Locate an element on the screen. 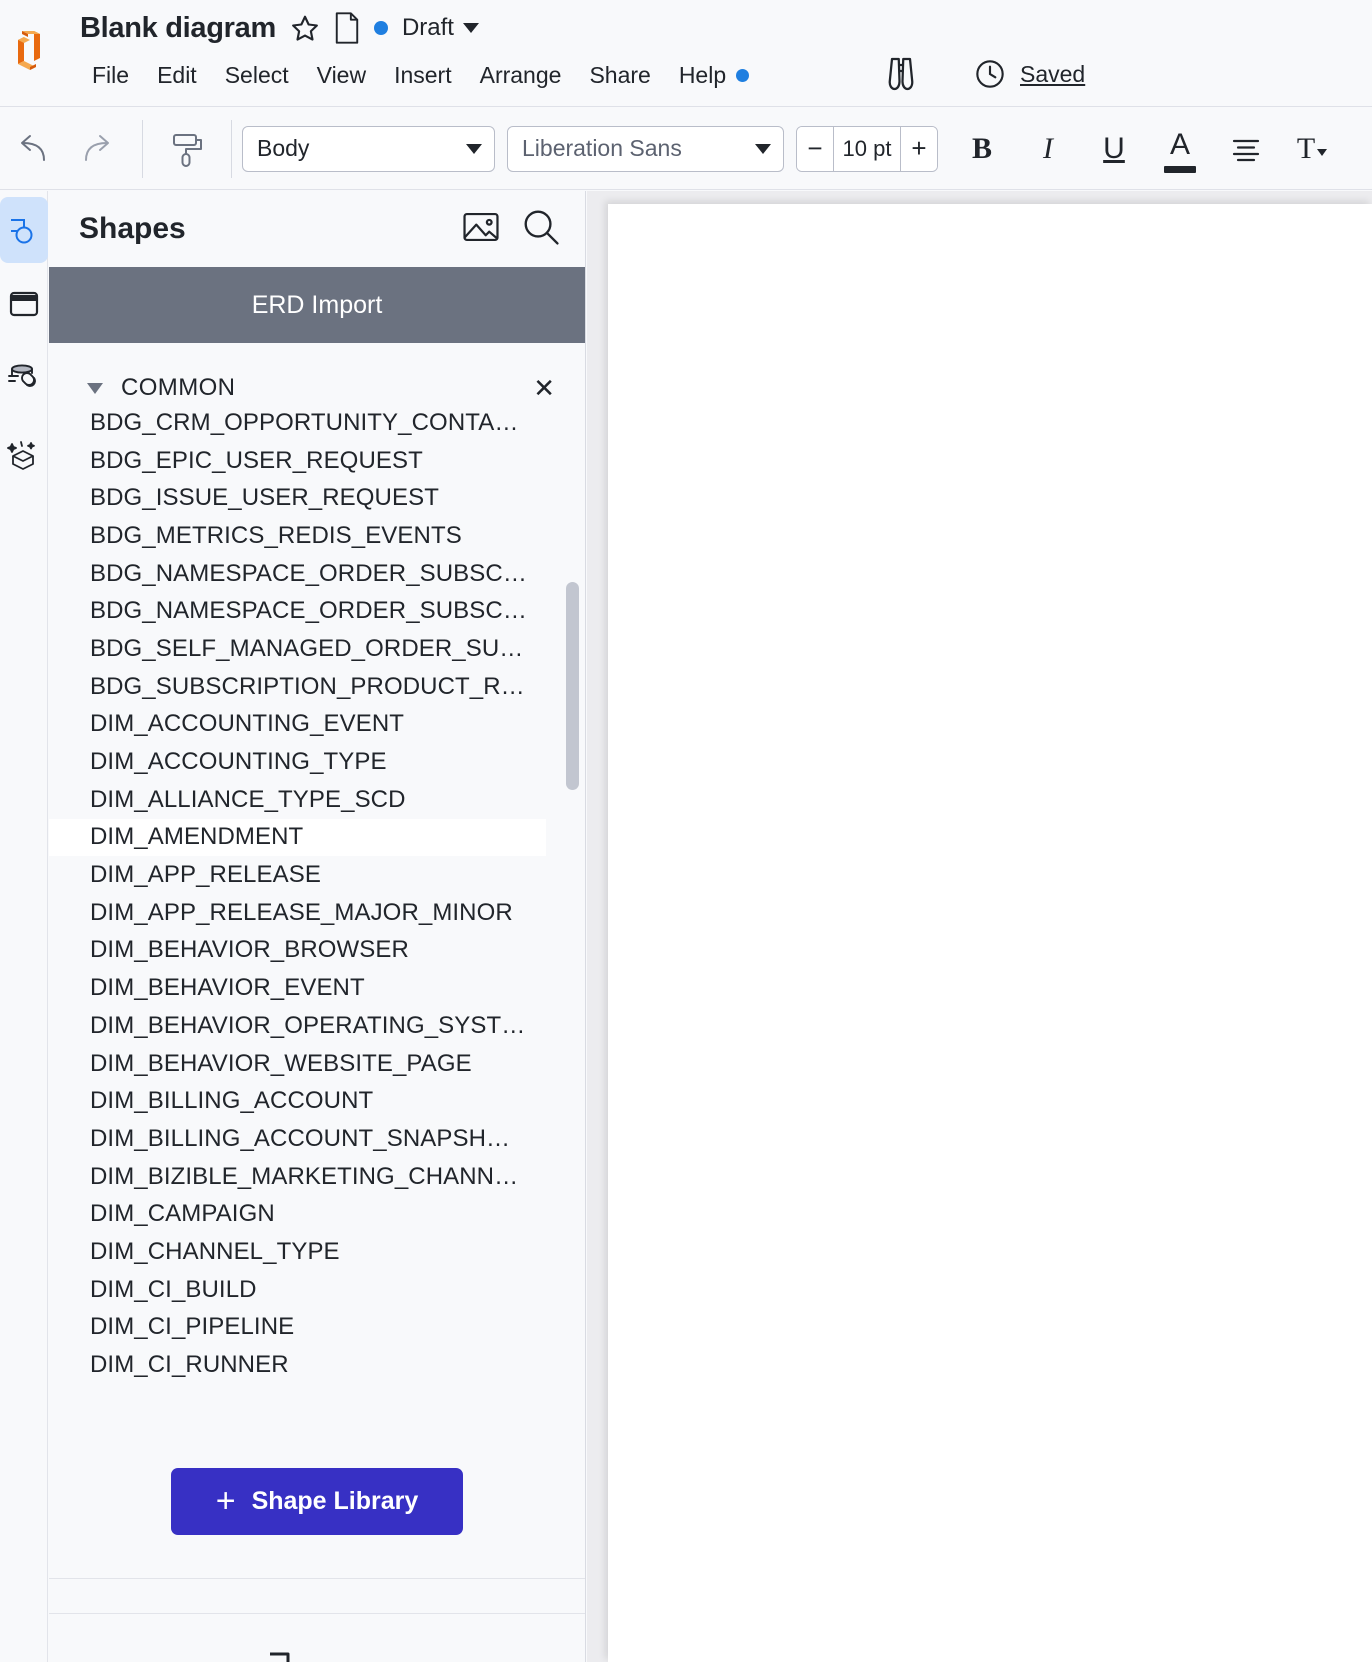 The width and height of the screenshot is (1372, 1662). text-style-value: Body is located at coordinates (283, 148).